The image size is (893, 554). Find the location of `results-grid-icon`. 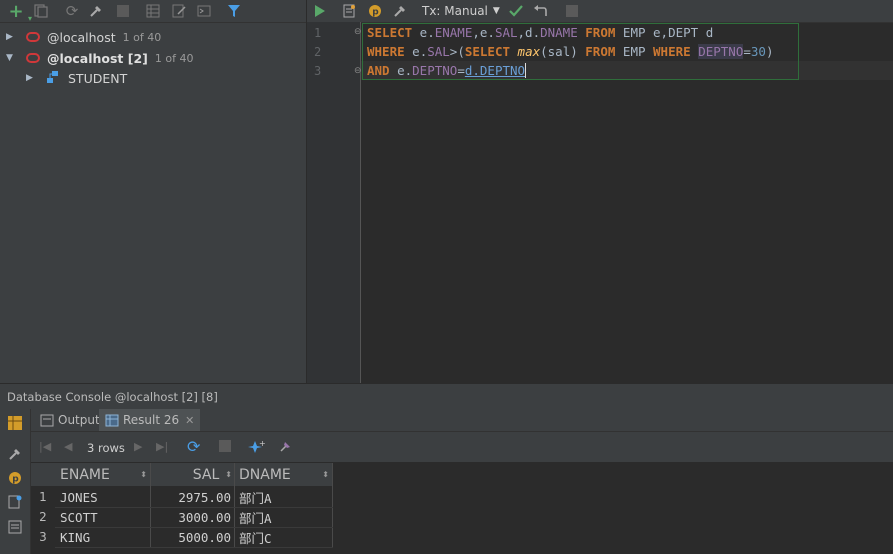

results-grid-icon is located at coordinates (15, 424).